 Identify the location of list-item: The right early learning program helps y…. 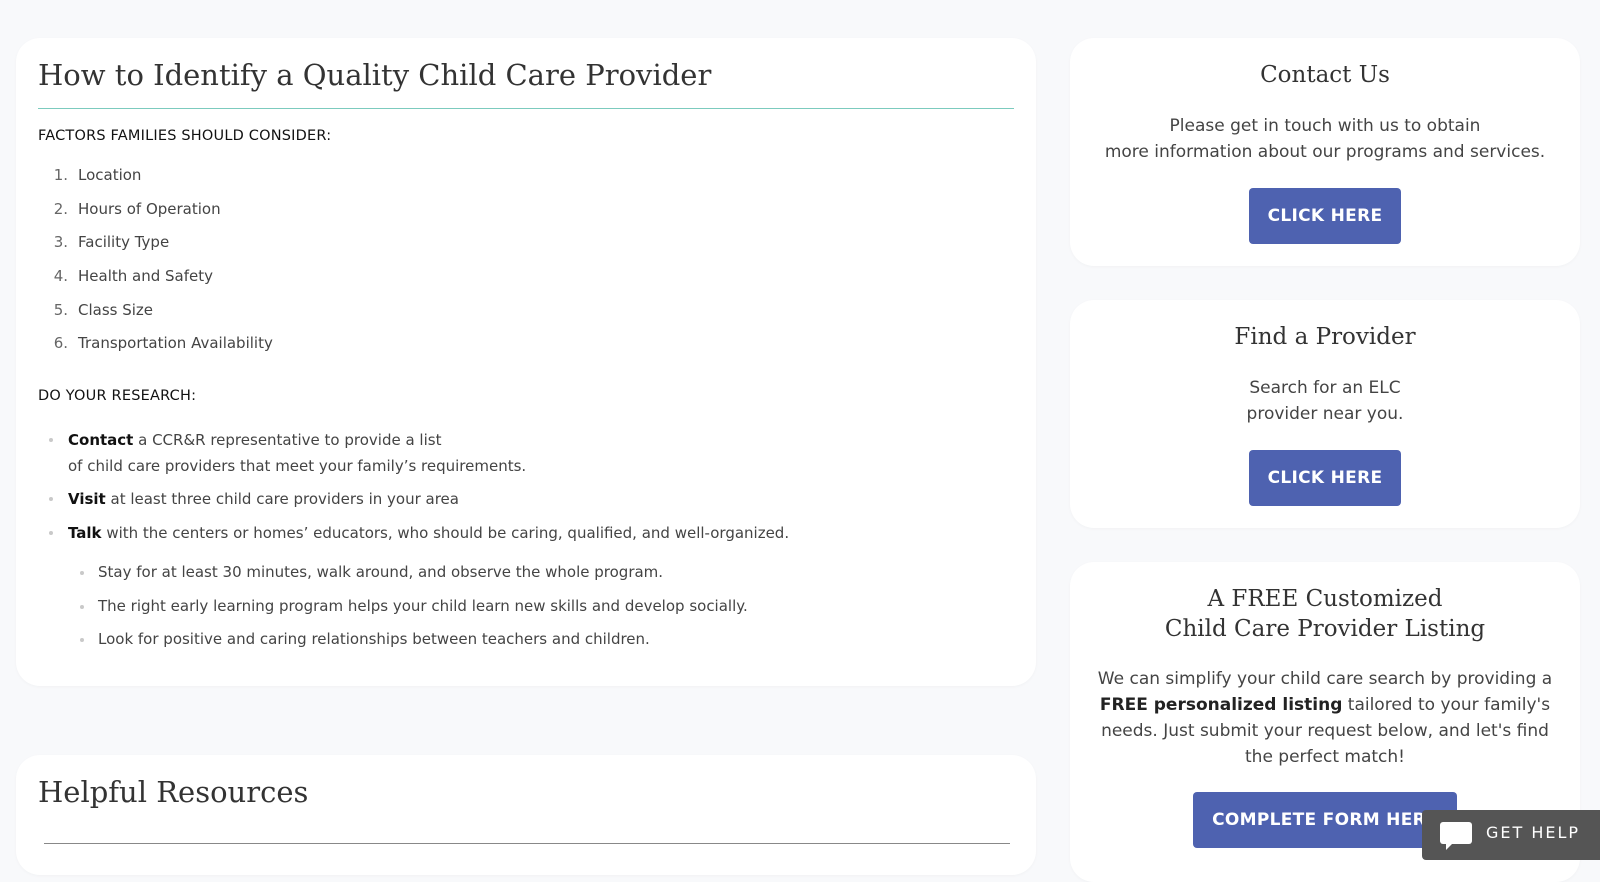
(408, 614).